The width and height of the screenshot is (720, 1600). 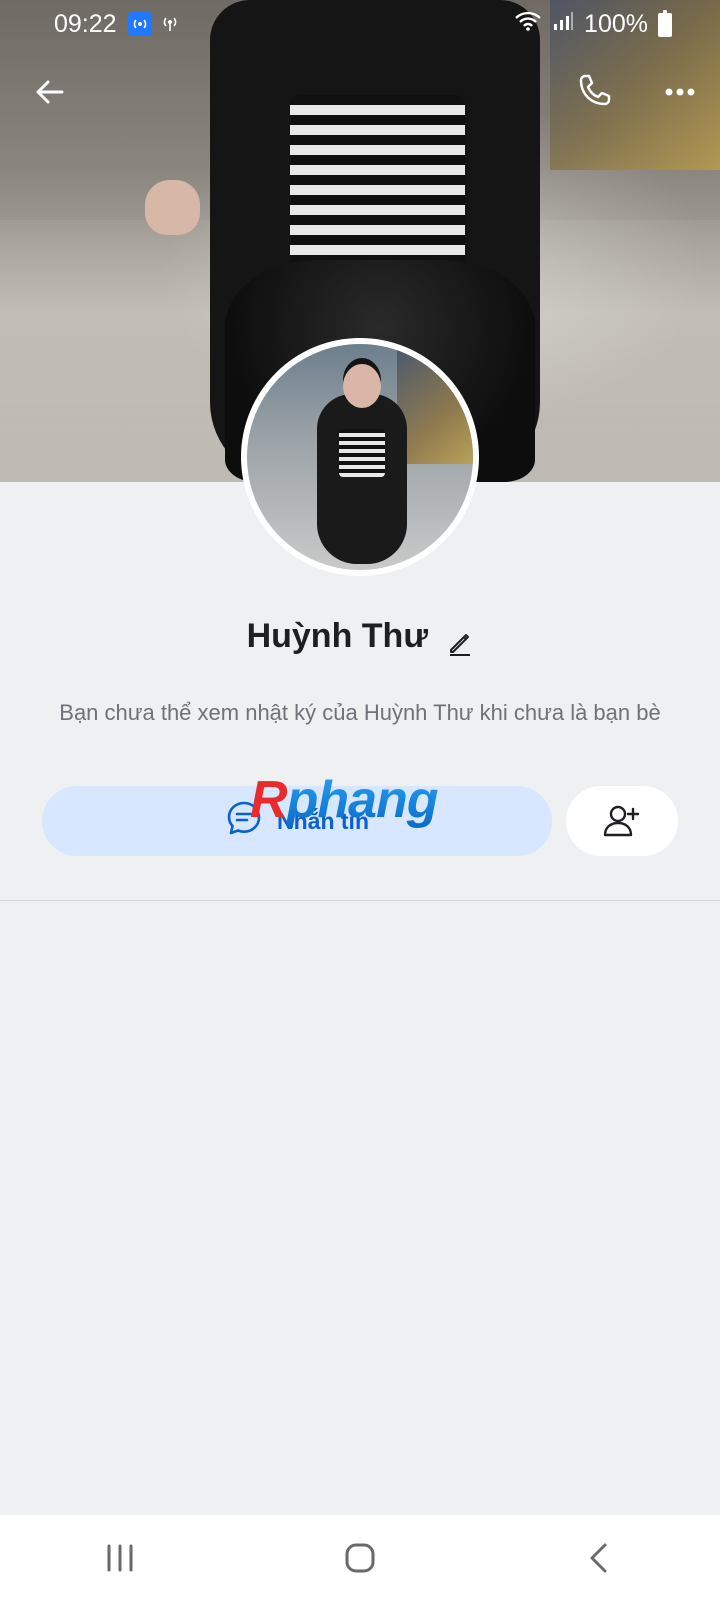 I want to click on home-button, so click(x=360, y=1558).